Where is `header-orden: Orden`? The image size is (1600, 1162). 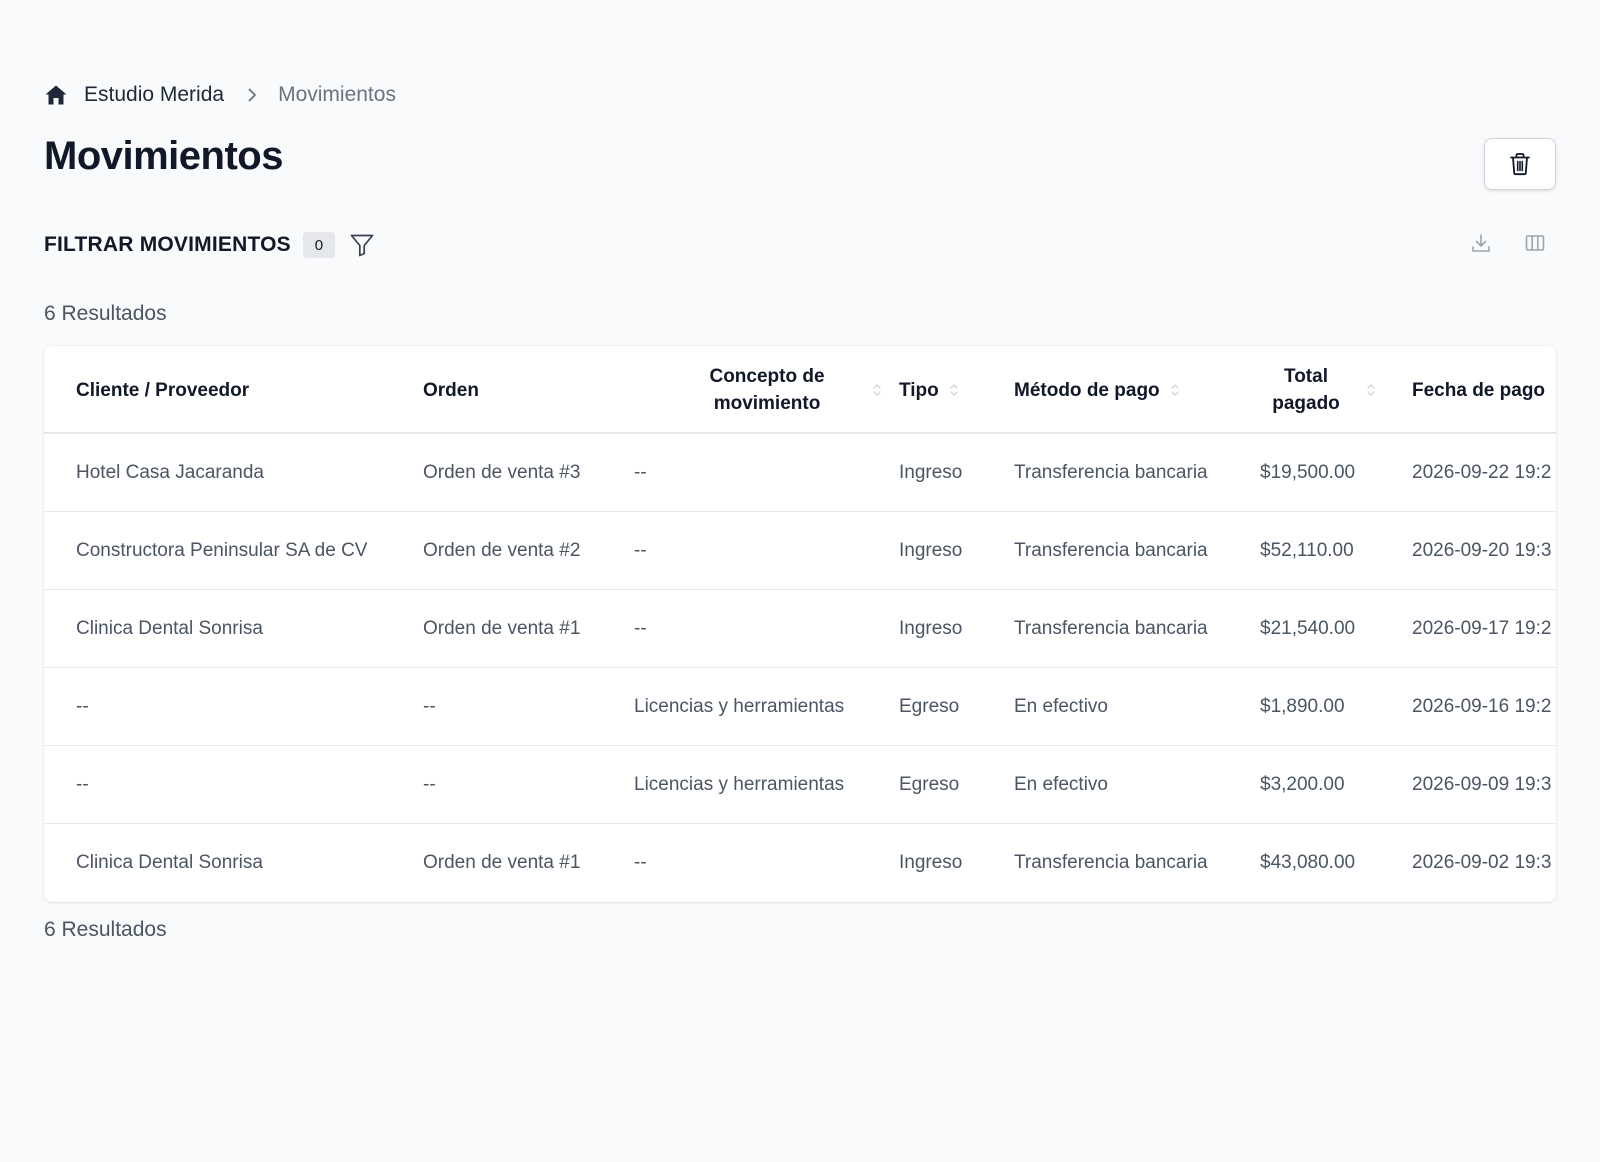 header-orden: Orden is located at coordinates (523, 390).